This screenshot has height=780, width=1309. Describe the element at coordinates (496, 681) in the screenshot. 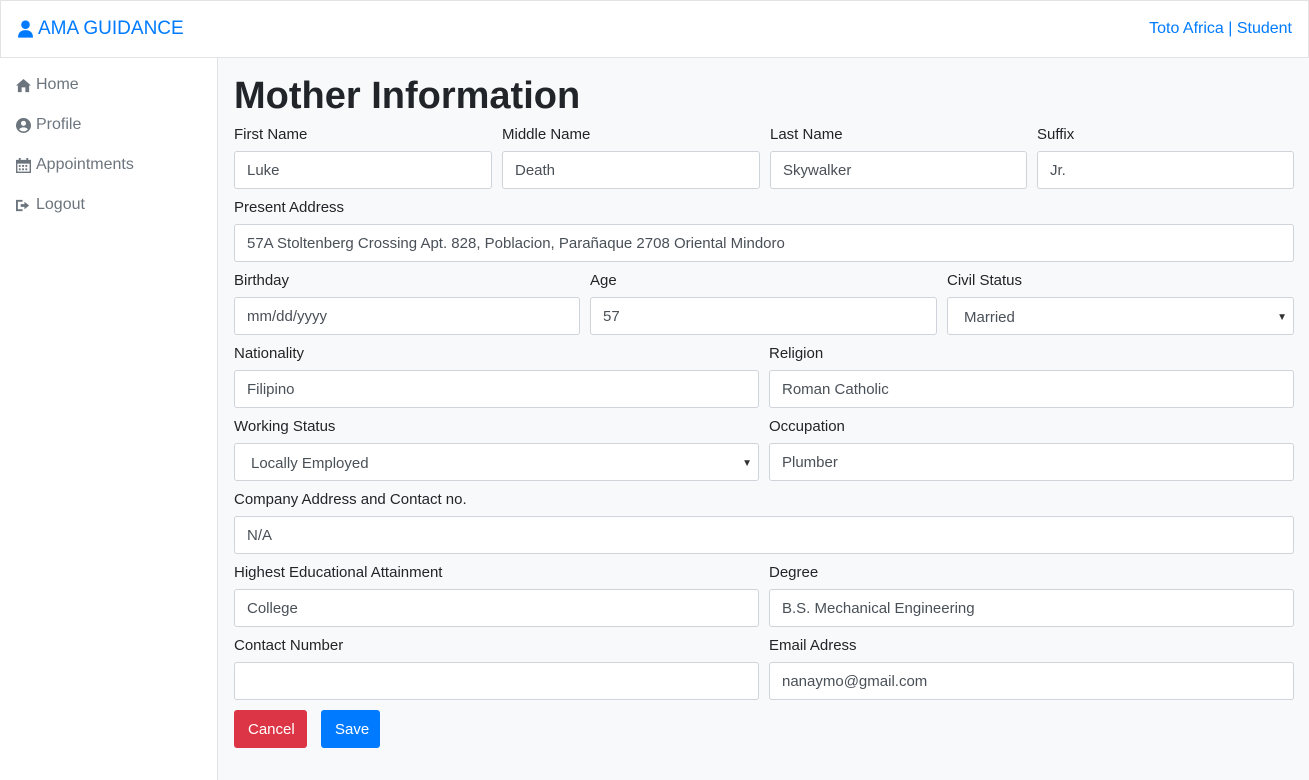

I see `contact-number-field` at that location.